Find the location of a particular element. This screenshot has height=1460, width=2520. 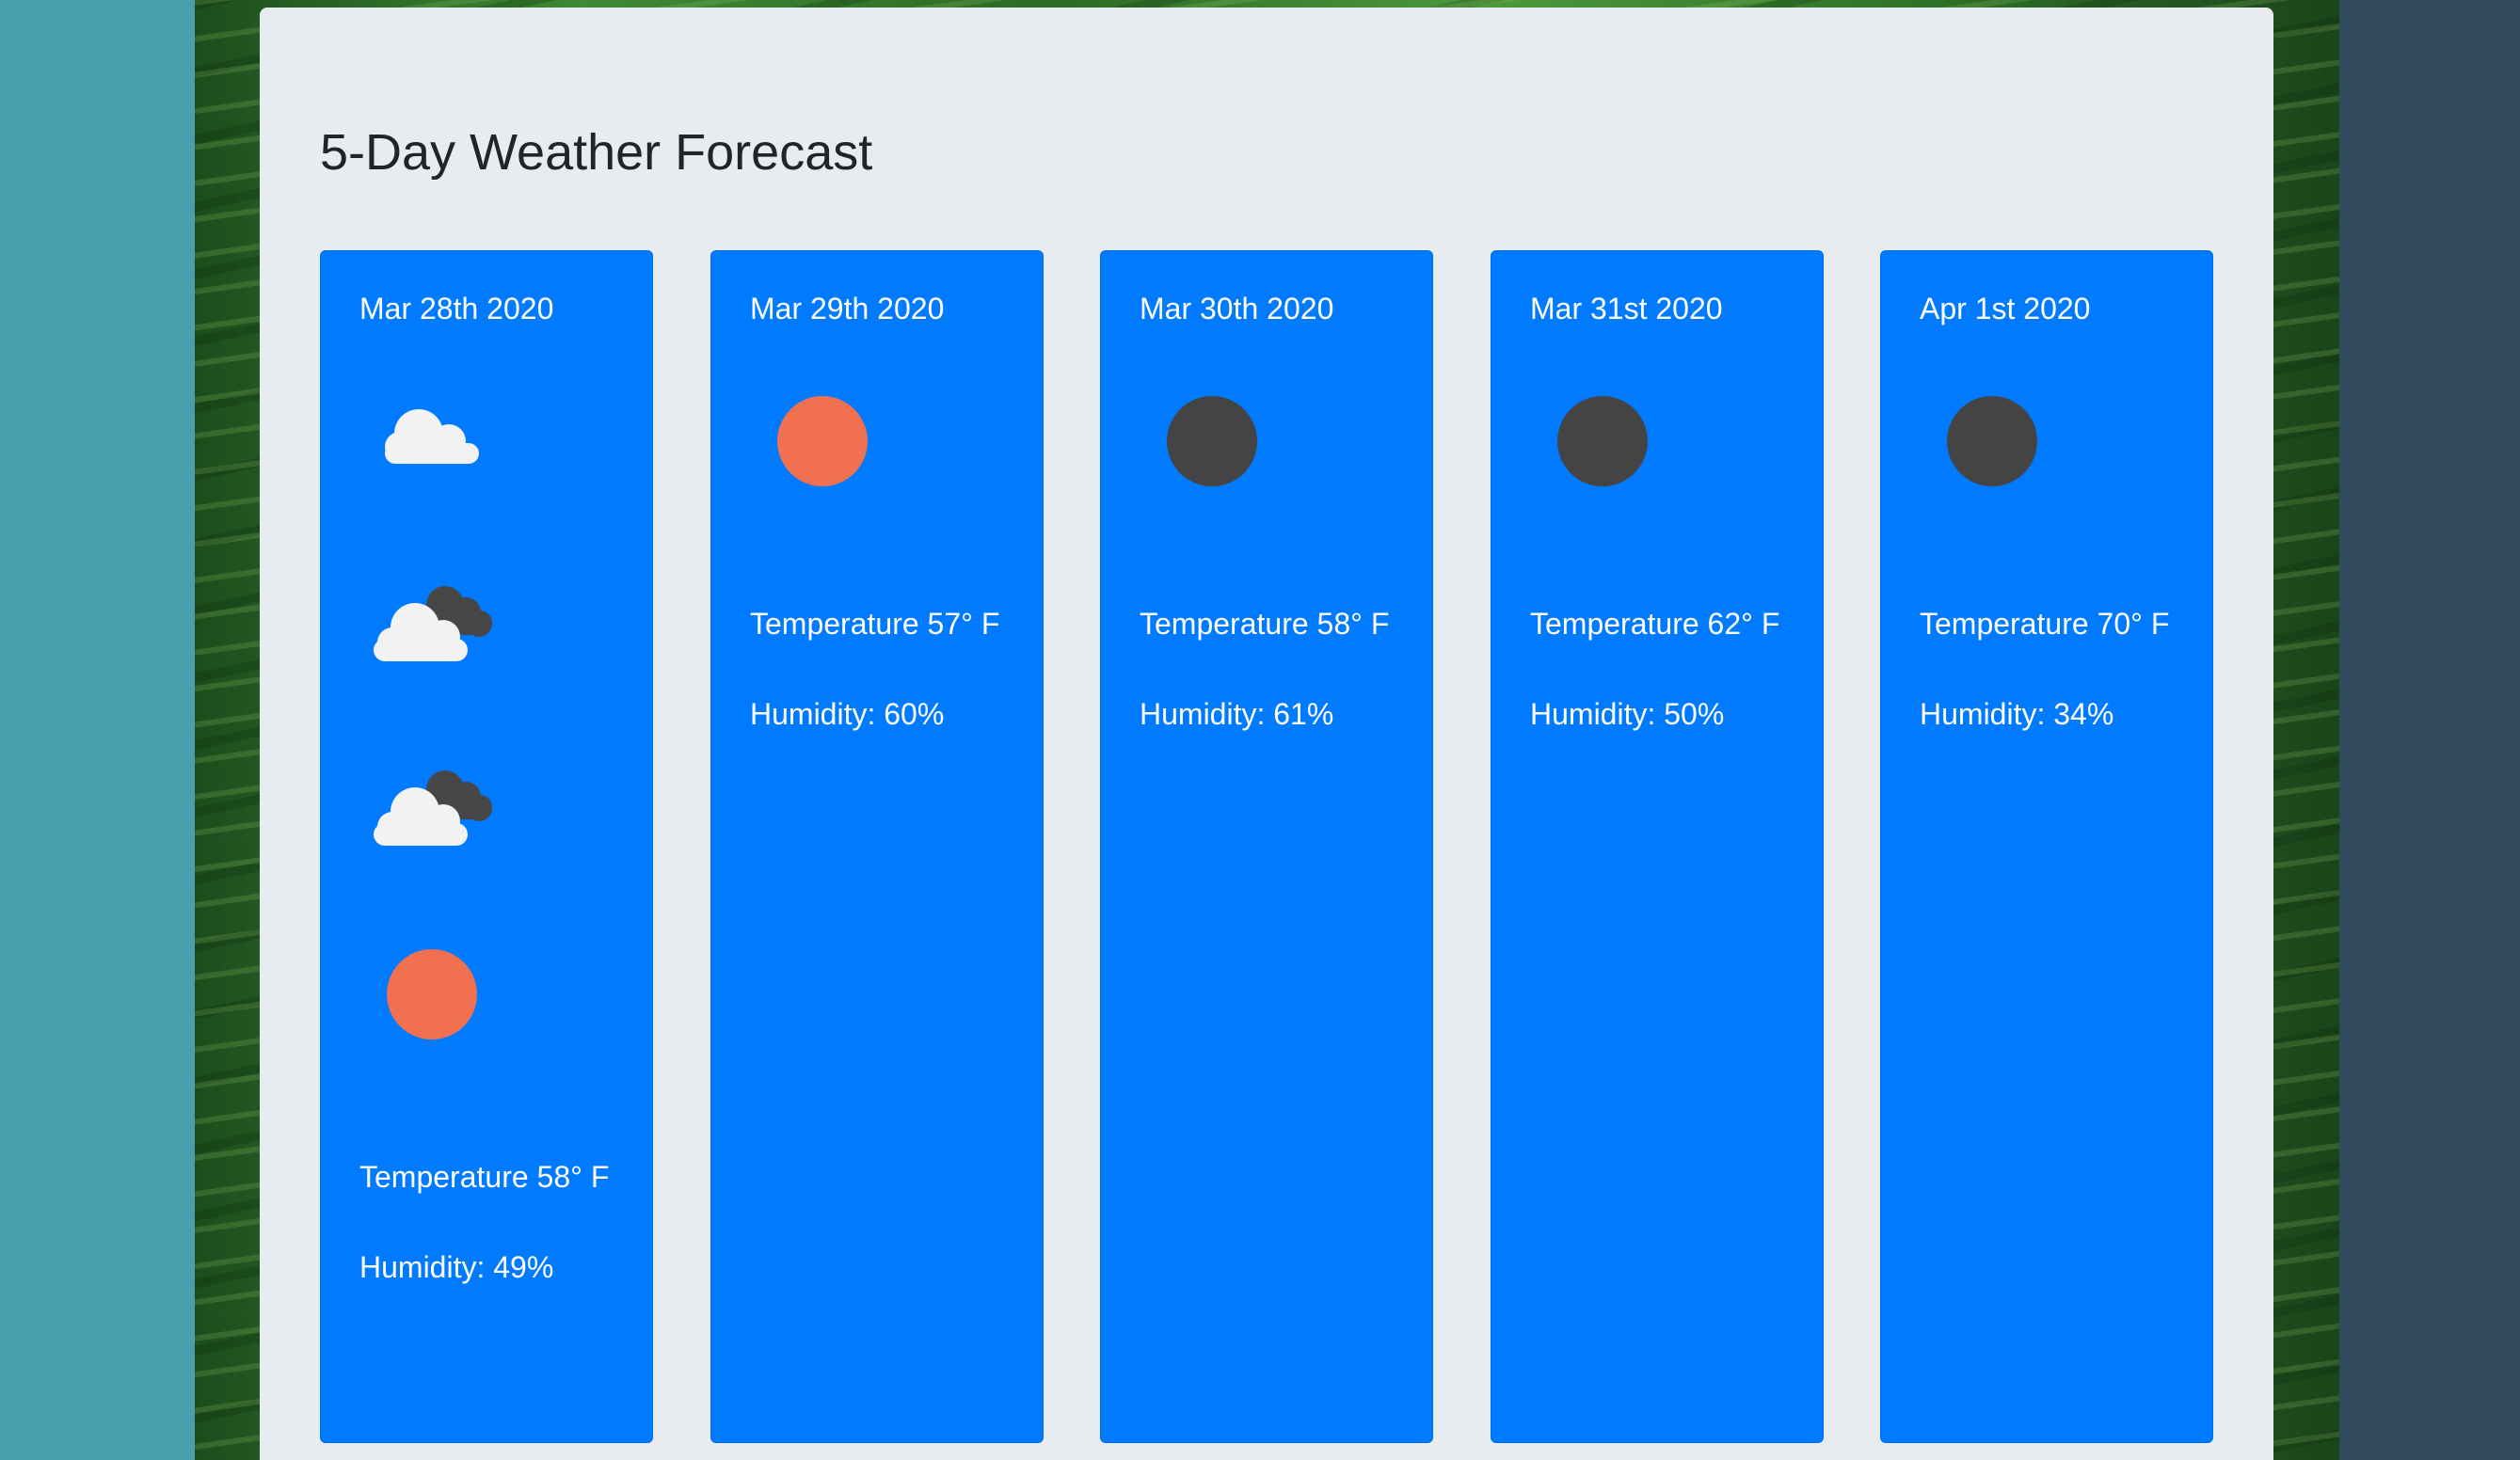

forecast-date: Mar 29th 2020 is located at coordinates (848, 308).